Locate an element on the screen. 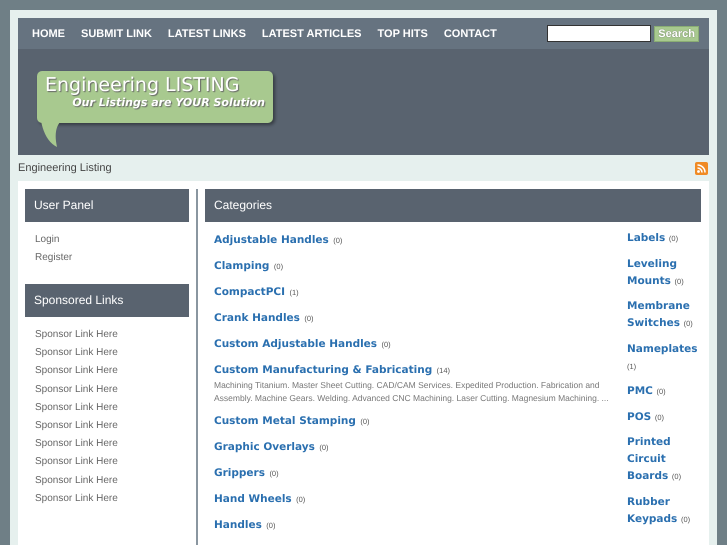 Image resolution: width=727 pixels, height=545 pixels. nav-link: LATEST LINKS is located at coordinates (207, 34).